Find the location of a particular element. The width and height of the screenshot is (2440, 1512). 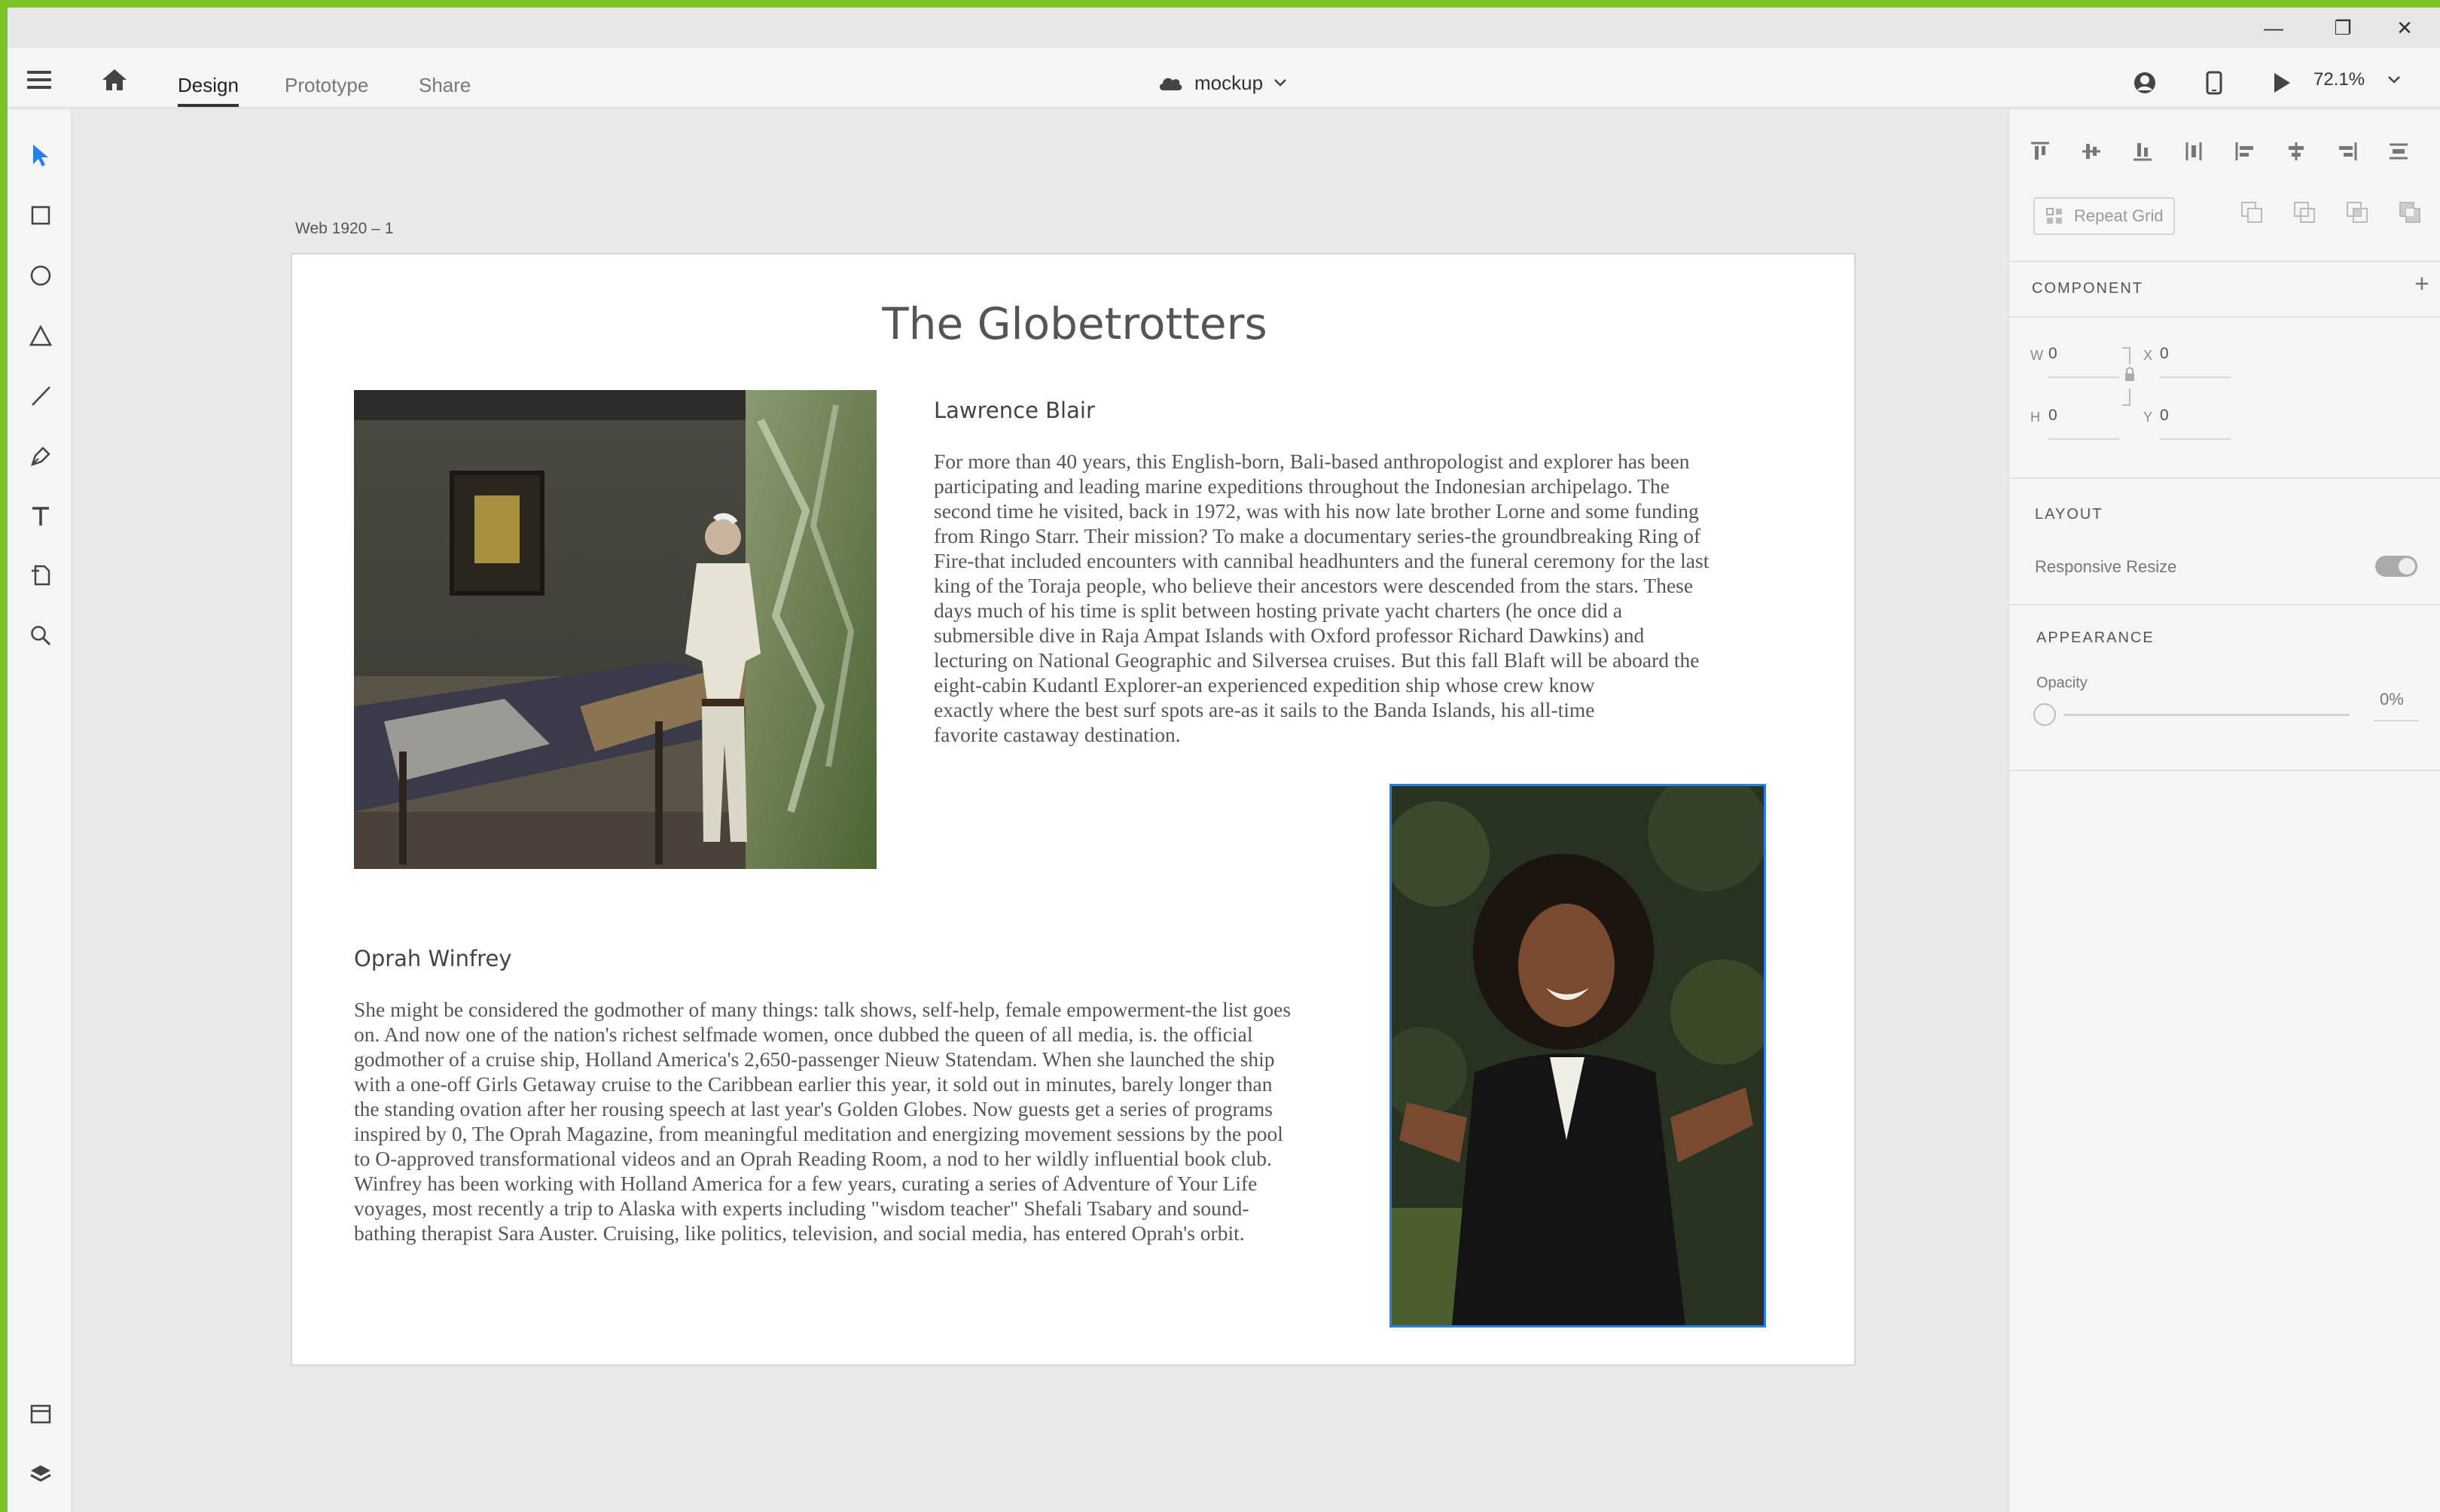

repeat-grid-icon is located at coordinates (2054, 216).